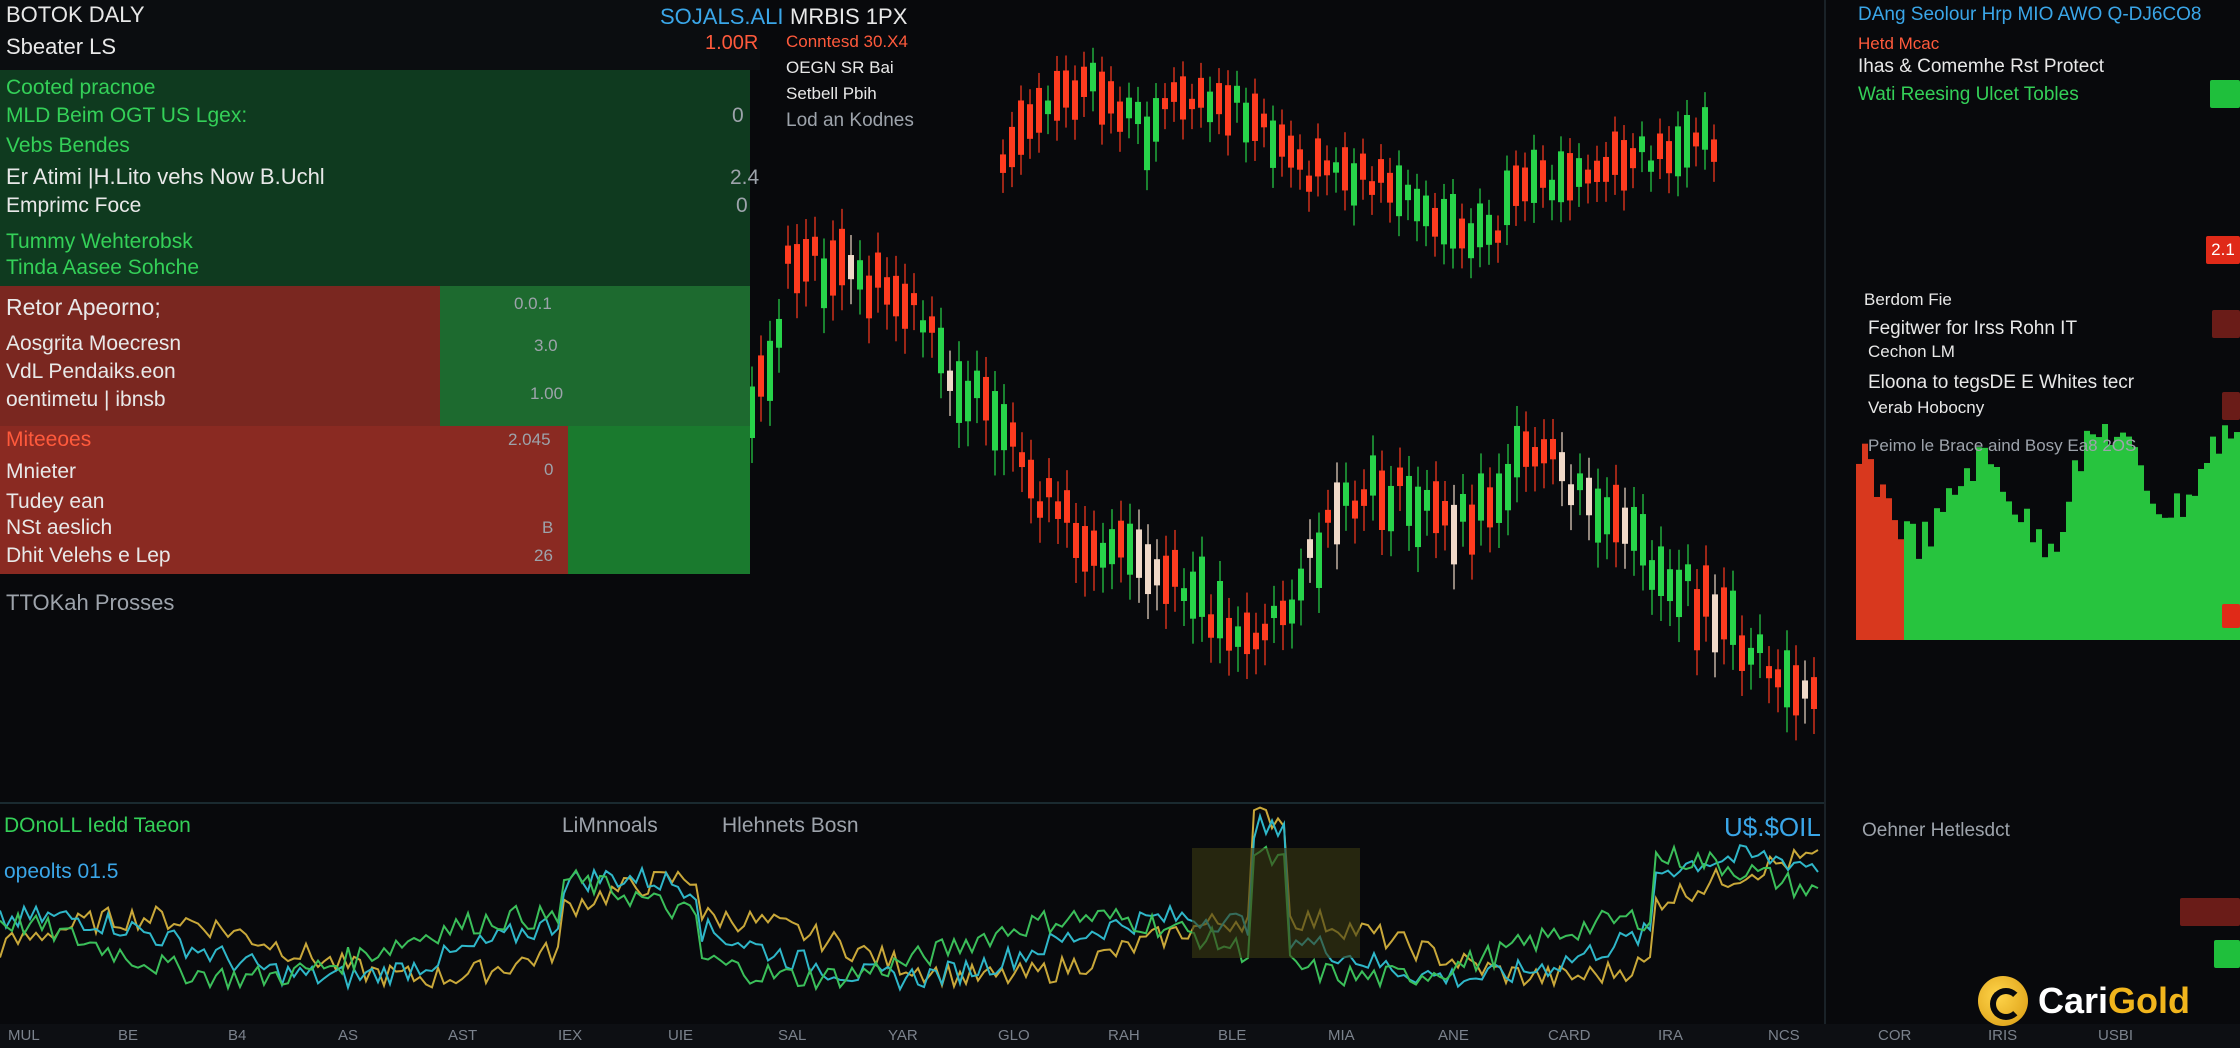 Image resolution: width=2240 pixels, height=1048 pixels. I want to click on watchlist-row: VdL Pendaiks.eon, so click(91, 372).